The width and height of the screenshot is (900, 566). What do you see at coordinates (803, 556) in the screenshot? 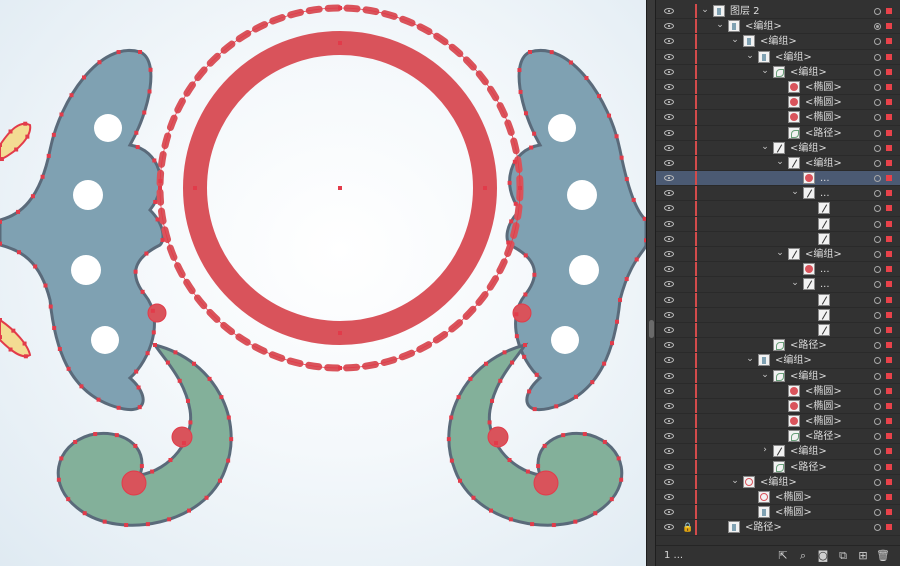
I see `locate-object-icon: ⌕` at bounding box center [803, 556].